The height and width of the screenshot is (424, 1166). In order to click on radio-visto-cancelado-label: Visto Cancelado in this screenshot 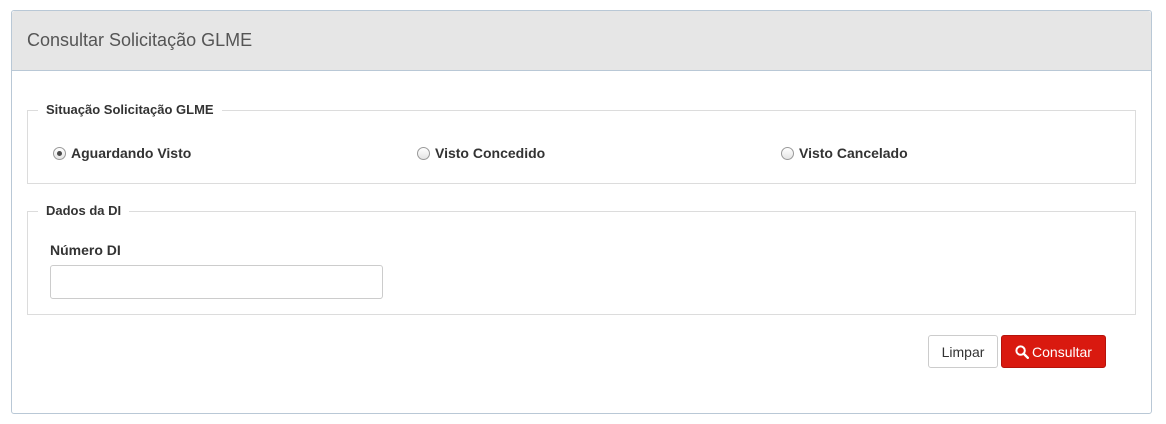, I will do `click(853, 153)`.